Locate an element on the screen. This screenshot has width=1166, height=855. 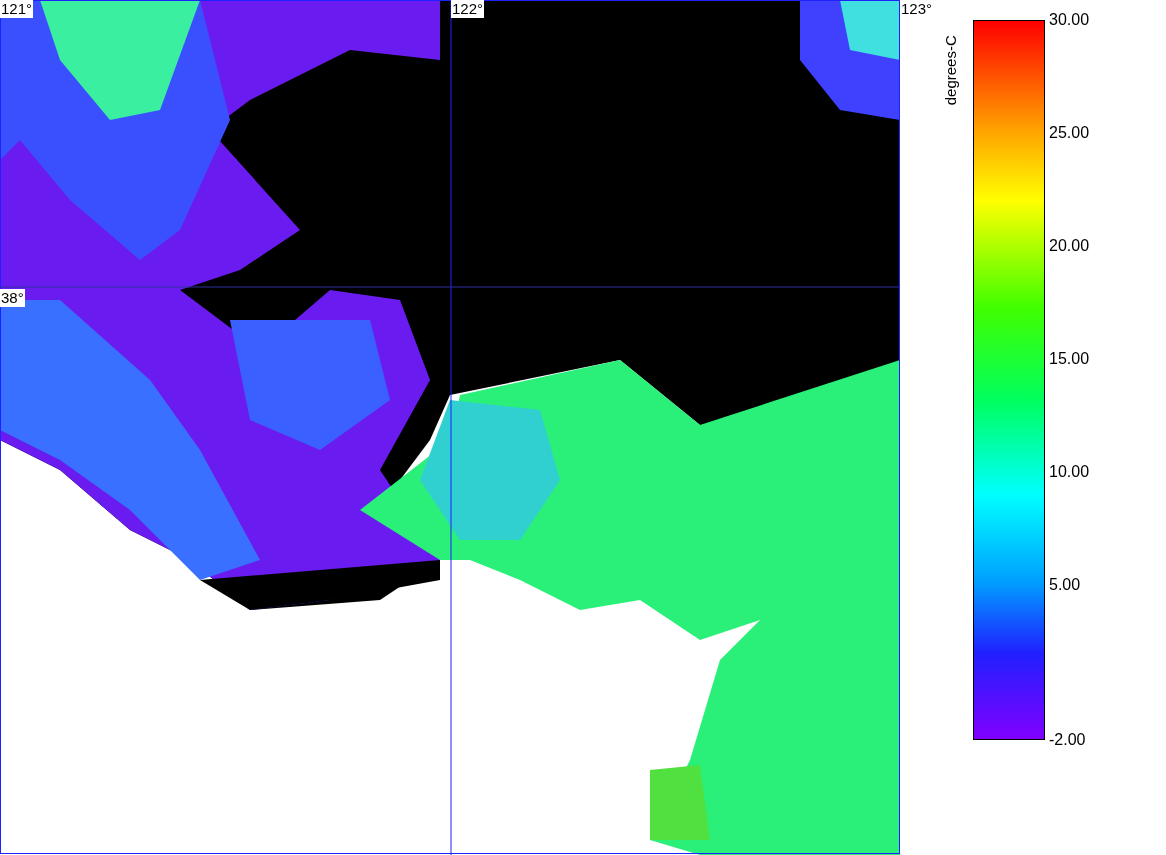
colorbar-title: degrees-C is located at coordinates (950, 70).